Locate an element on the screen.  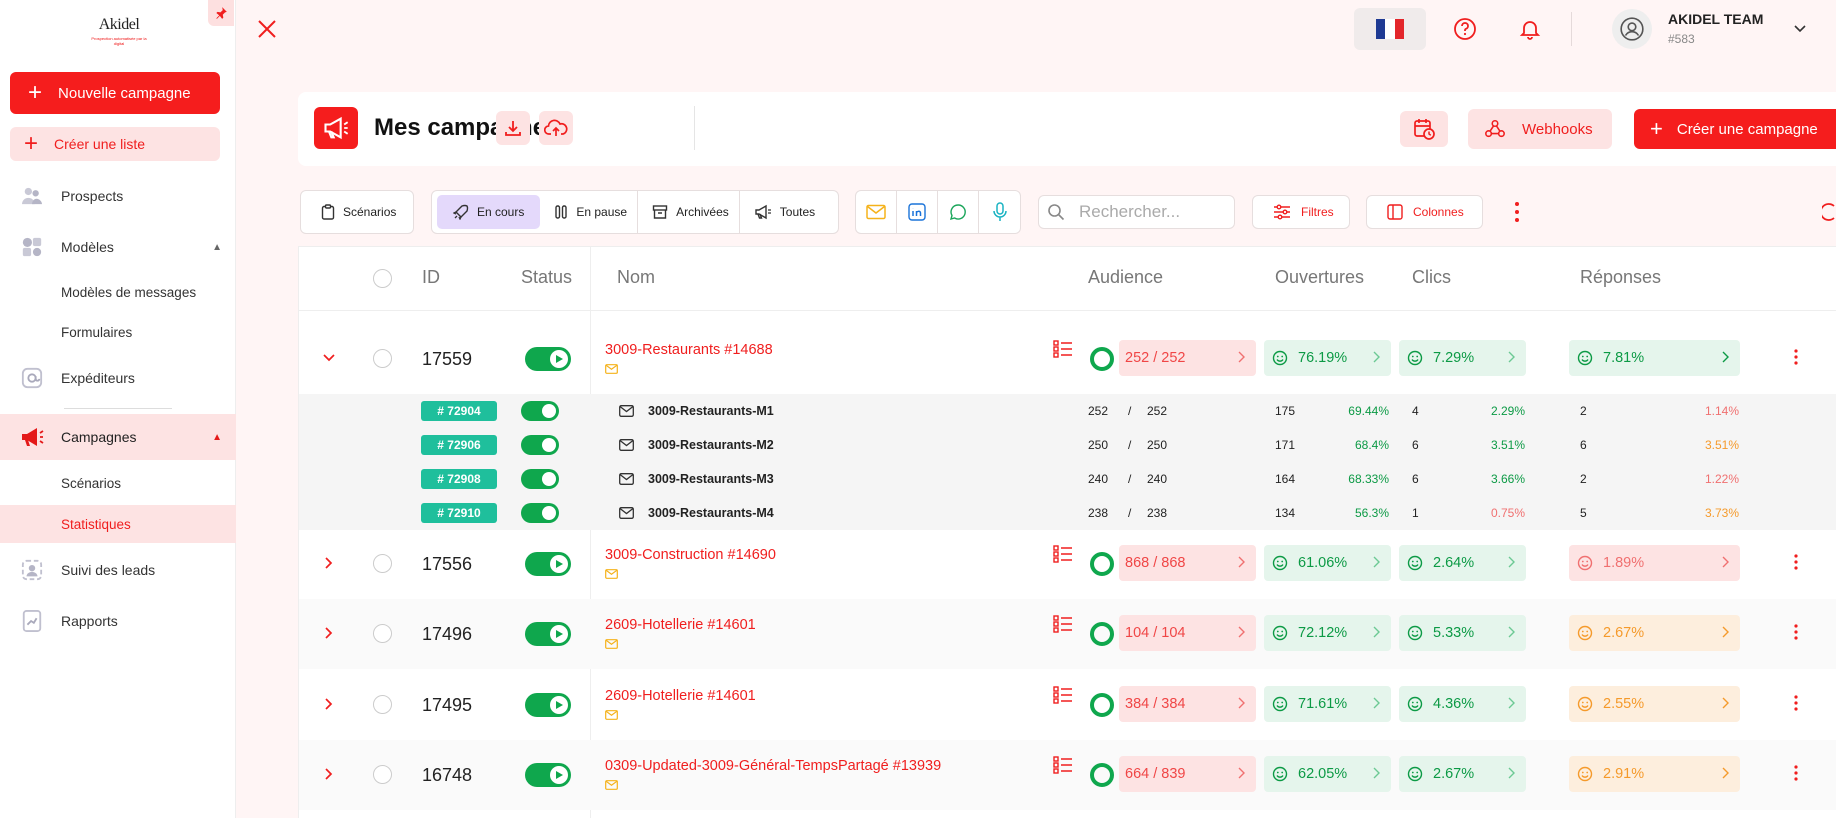
language-selector is located at coordinates (1390, 29).